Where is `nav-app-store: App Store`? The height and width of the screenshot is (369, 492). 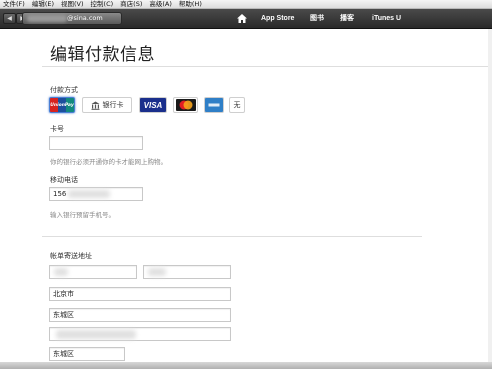
nav-app-store: App Store is located at coordinates (277, 19).